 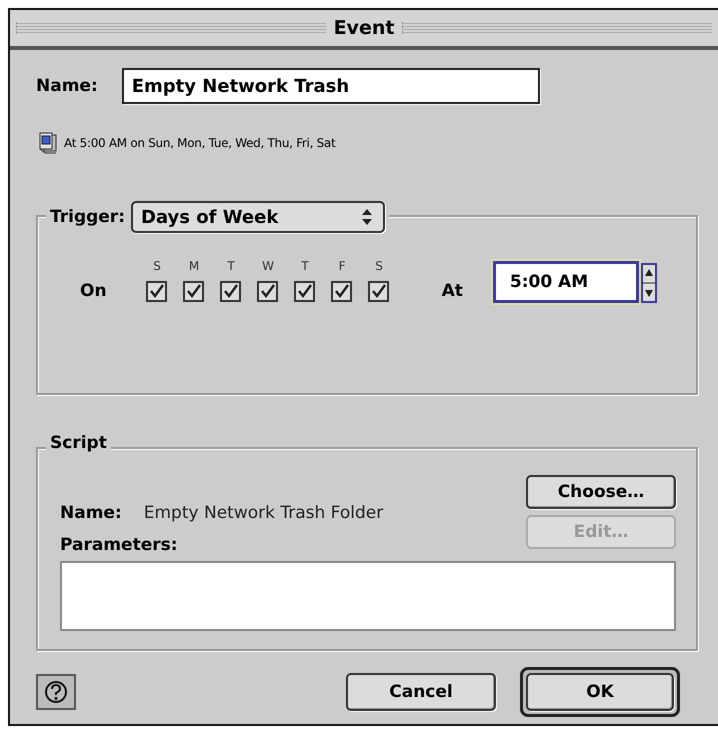 I want to click on time-field: 5:00 AM, so click(x=565, y=282).